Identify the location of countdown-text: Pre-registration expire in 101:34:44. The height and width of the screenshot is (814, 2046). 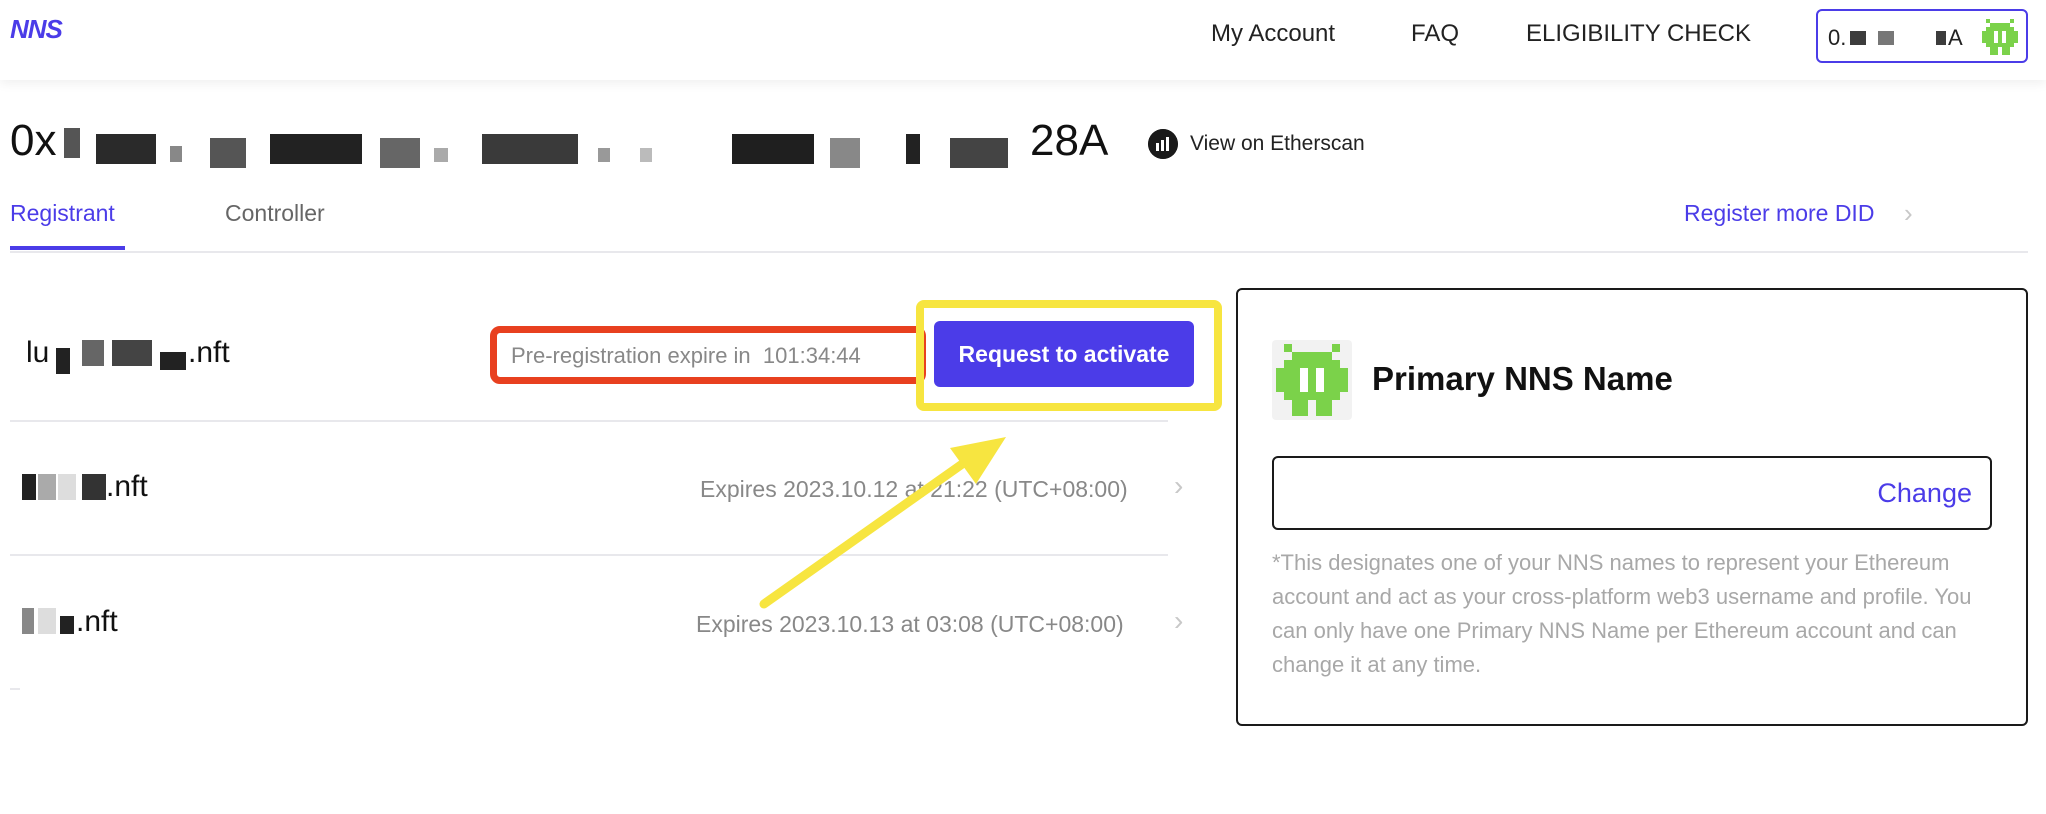
(686, 356).